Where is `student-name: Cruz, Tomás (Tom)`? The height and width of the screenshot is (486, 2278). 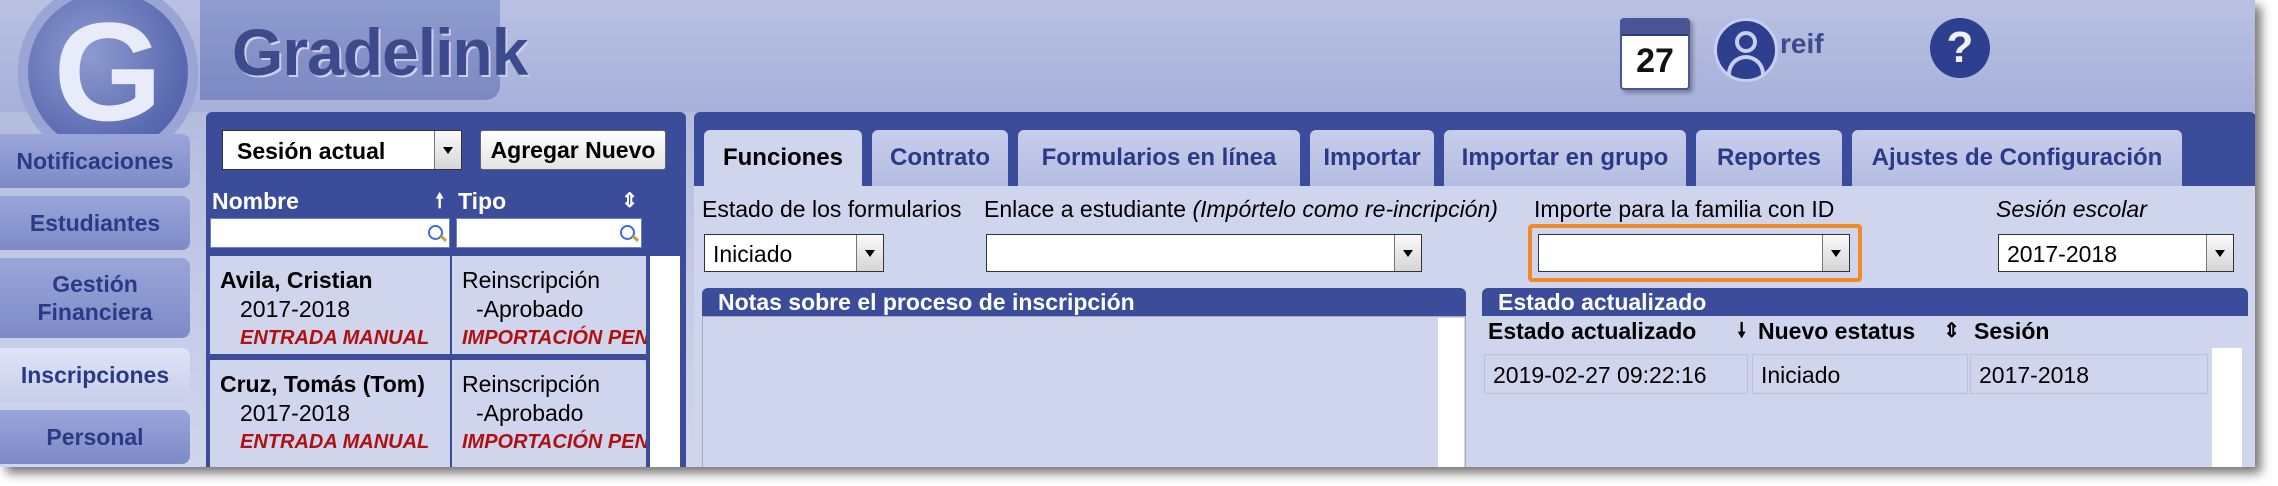 student-name: Cruz, Tomás (Tom) is located at coordinates (322, 384).